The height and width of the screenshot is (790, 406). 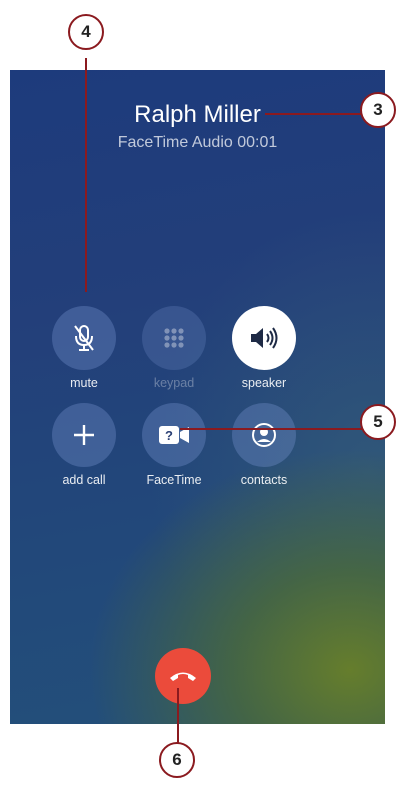 I want to click on end-call-button, so click(x=183, y=676).